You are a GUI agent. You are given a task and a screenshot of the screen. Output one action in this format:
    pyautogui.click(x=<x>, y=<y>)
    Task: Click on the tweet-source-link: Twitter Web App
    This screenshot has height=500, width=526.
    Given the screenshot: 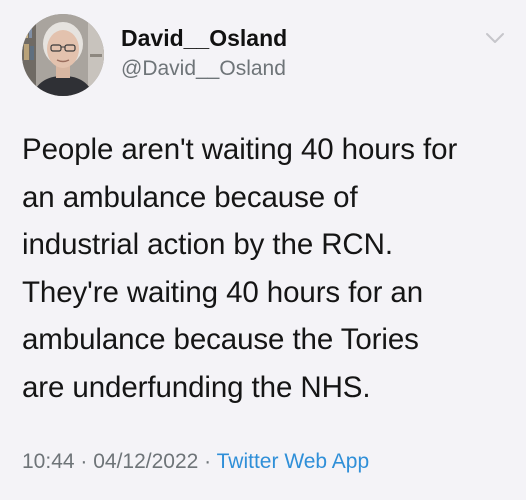 What is the action you would take?
    pyautogui.click(x=293, y=461)
    